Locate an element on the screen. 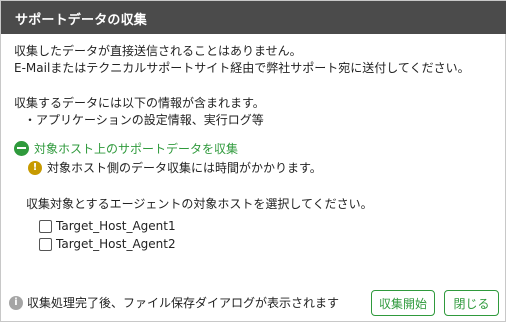 The width and height of the screenshot is (506, 322). contents-line-1: 収集するデータには以下の情報が含まれます。 is located at coordinates (139, 103).